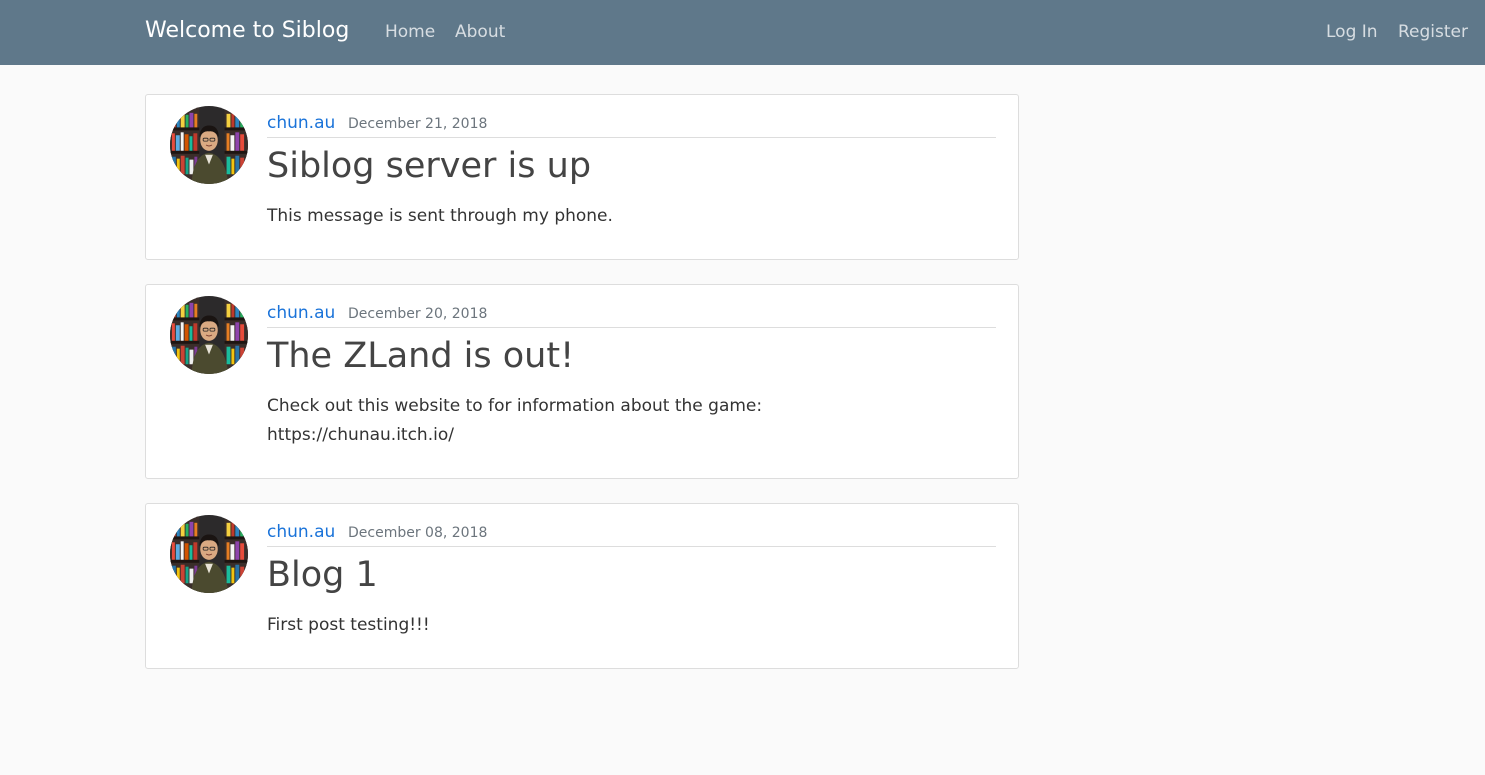 This screenshot has width=1485, height=775. Describe the element at coordinates (1433, 32) in the screenshot. I see `nav-register-link: Register` at that location.